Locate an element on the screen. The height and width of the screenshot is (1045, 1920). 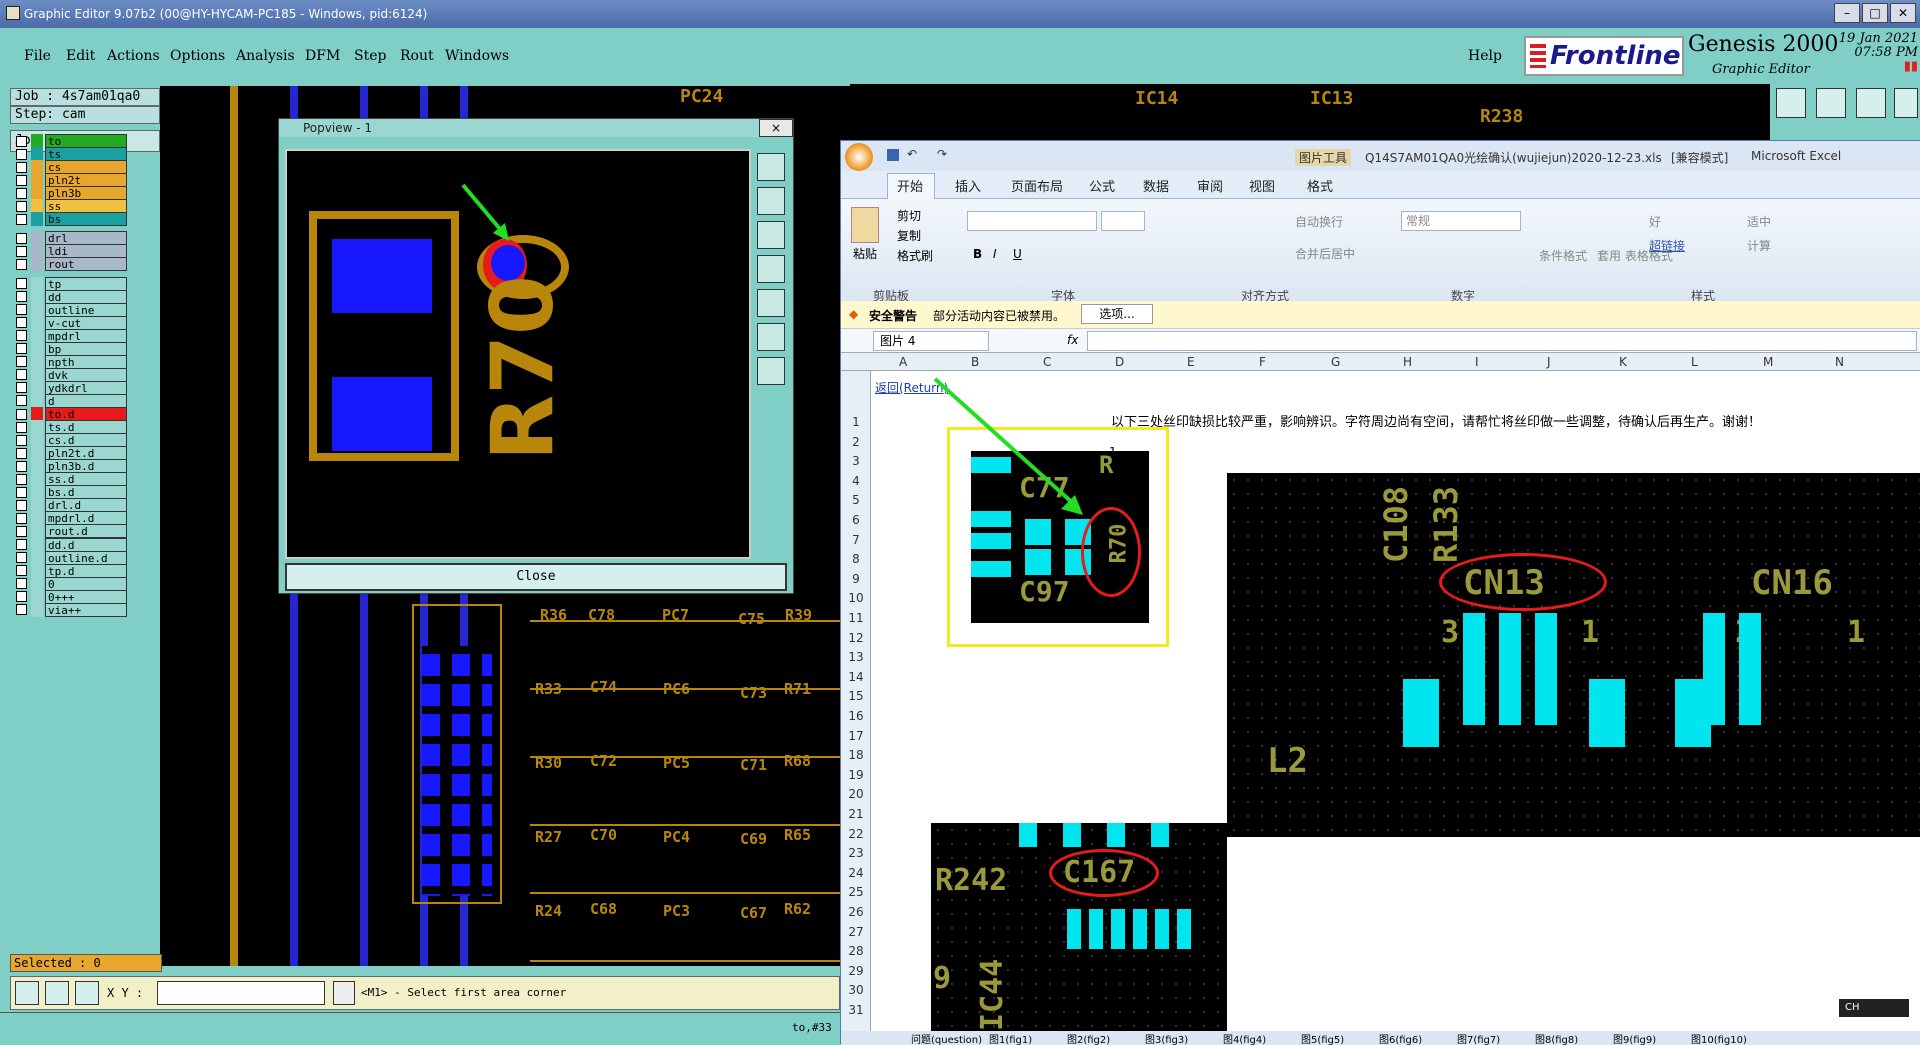
layer-row-bp: bp is located at coordinates (71, 348).